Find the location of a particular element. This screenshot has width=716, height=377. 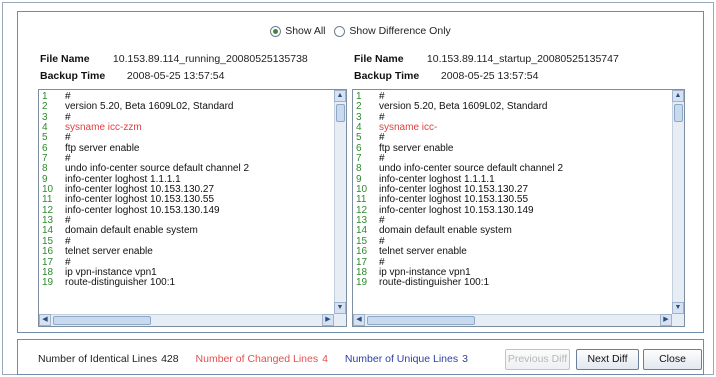

identical-lines-stat: Number of Identical Lines 428 is located at coordinates (108, 359).